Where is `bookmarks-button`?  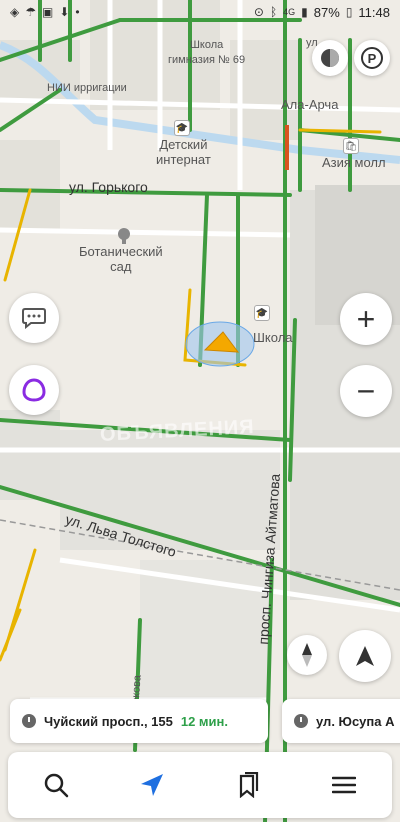 bookmarks-button is located at coordinates (248, 785).